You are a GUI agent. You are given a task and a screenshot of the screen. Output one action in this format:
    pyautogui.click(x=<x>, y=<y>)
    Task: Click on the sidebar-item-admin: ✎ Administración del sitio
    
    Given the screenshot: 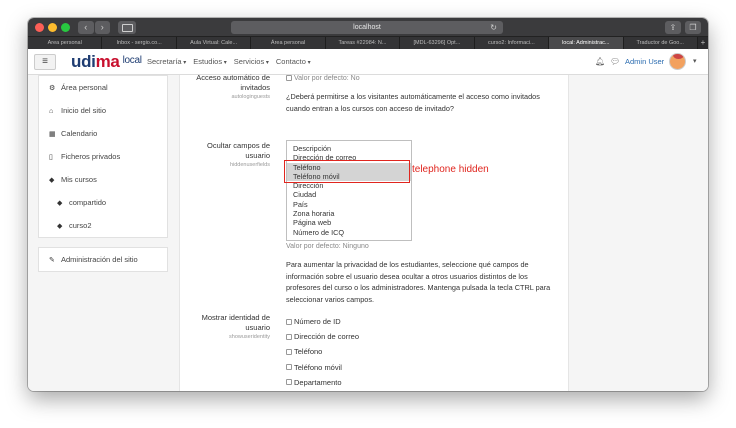 What is the action you would take?
    pyautogui.click(x=103, y=259)
    